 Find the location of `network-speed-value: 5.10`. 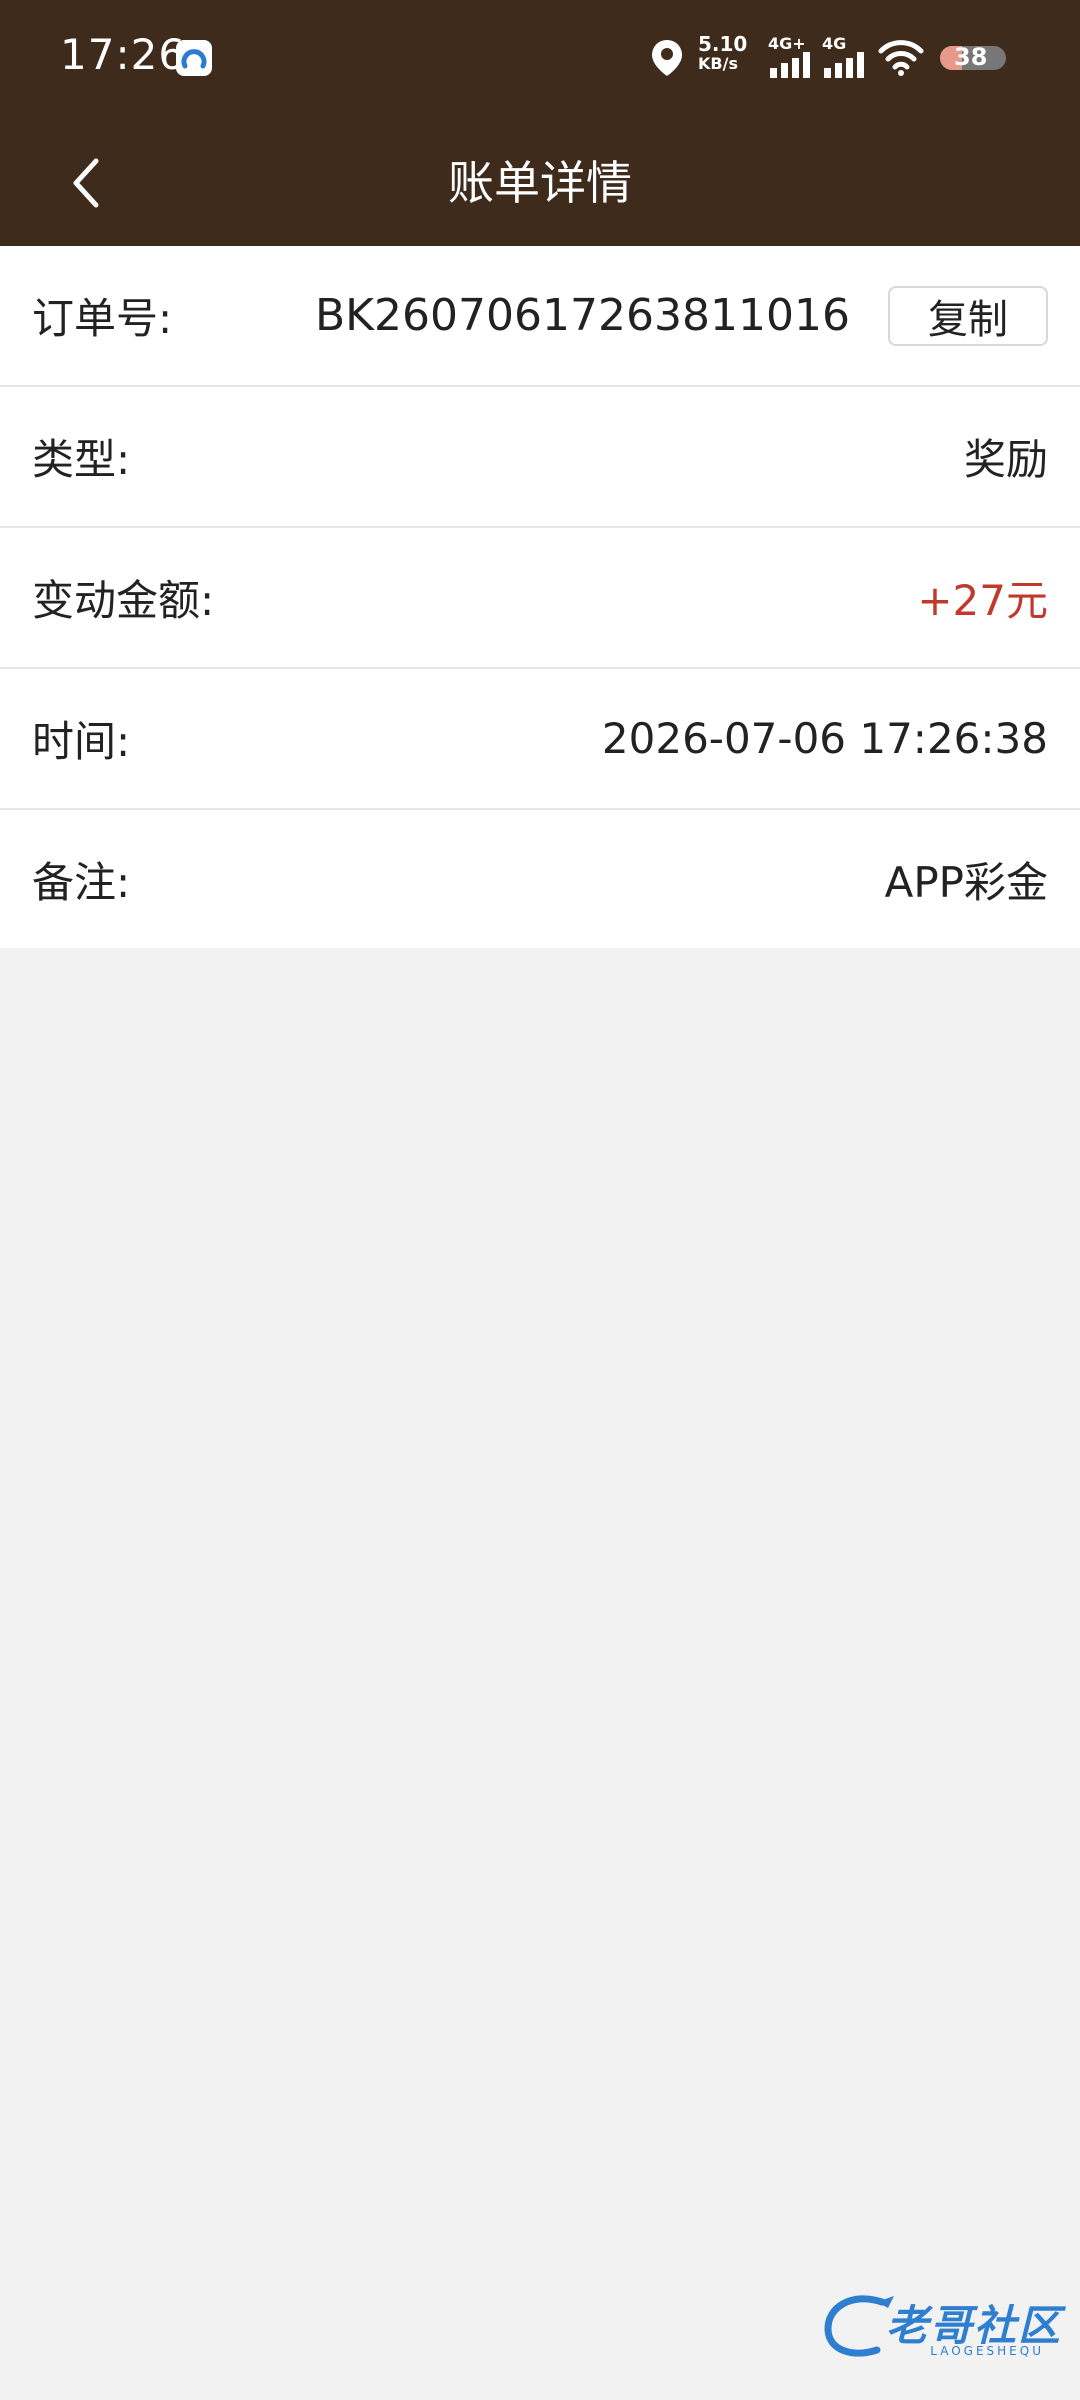

network-speed-value: 5.10 is located at coordinates (723, 44).